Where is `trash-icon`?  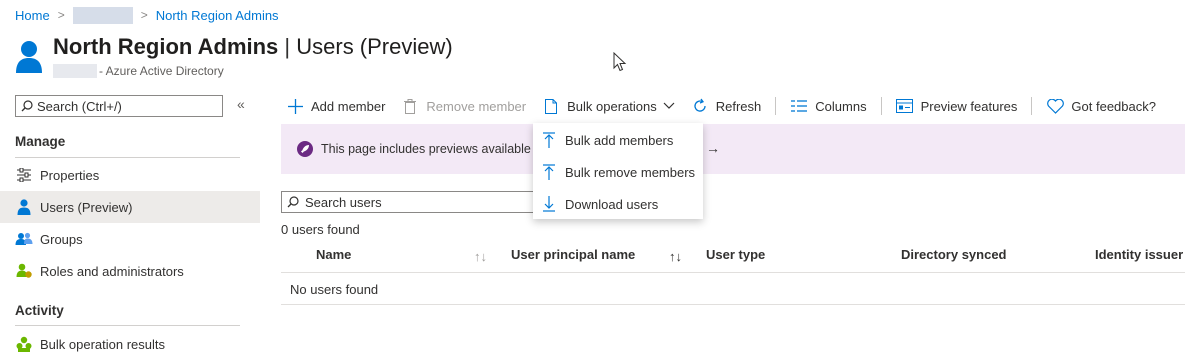
trash-icon is located at coordinates (410, 106).